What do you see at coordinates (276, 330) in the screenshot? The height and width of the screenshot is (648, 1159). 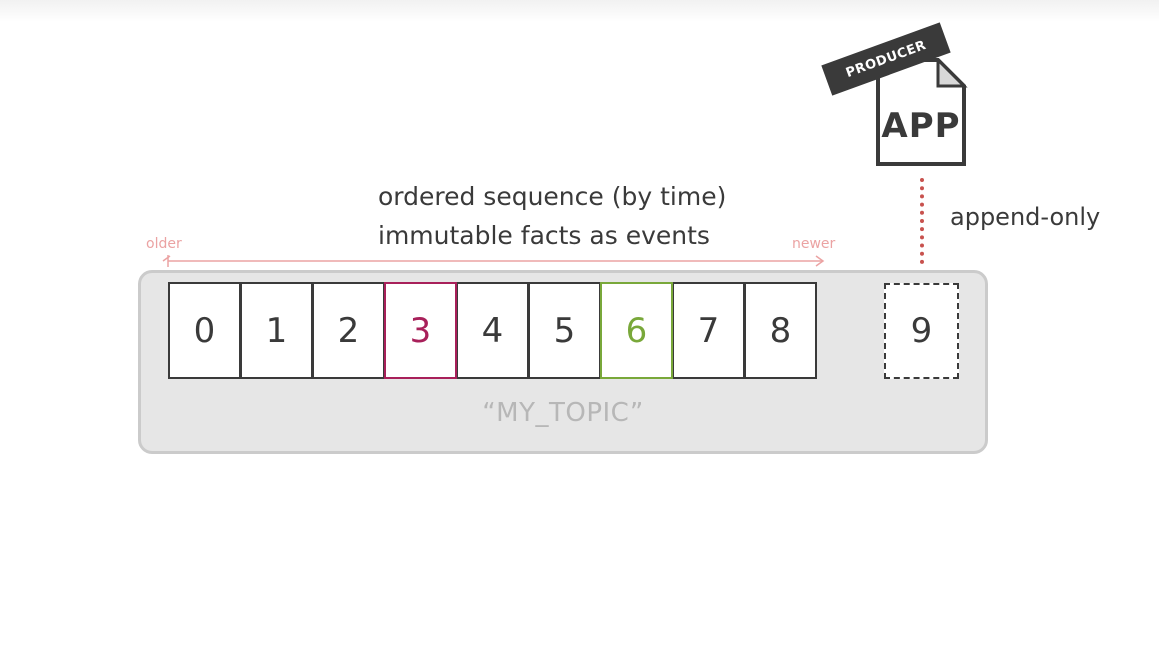 I see `log-cell-1: 1` at bounding box center [276, 330].